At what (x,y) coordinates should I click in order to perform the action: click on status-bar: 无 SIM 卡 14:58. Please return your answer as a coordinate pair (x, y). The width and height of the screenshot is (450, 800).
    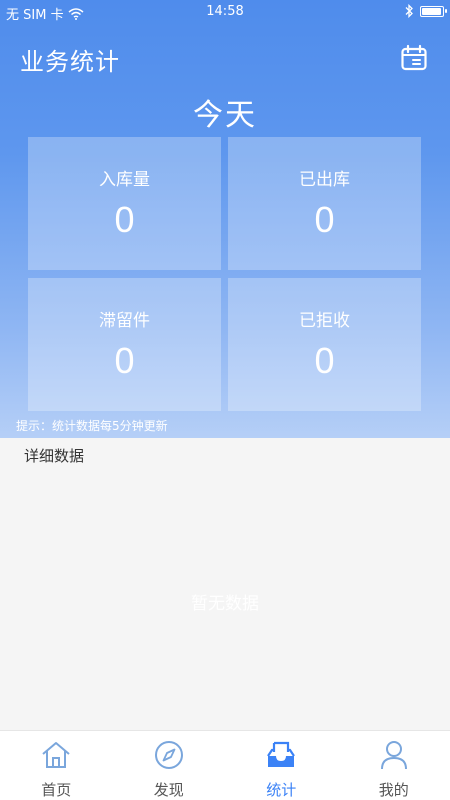
    Looking at the image, I should click on (225, 12).